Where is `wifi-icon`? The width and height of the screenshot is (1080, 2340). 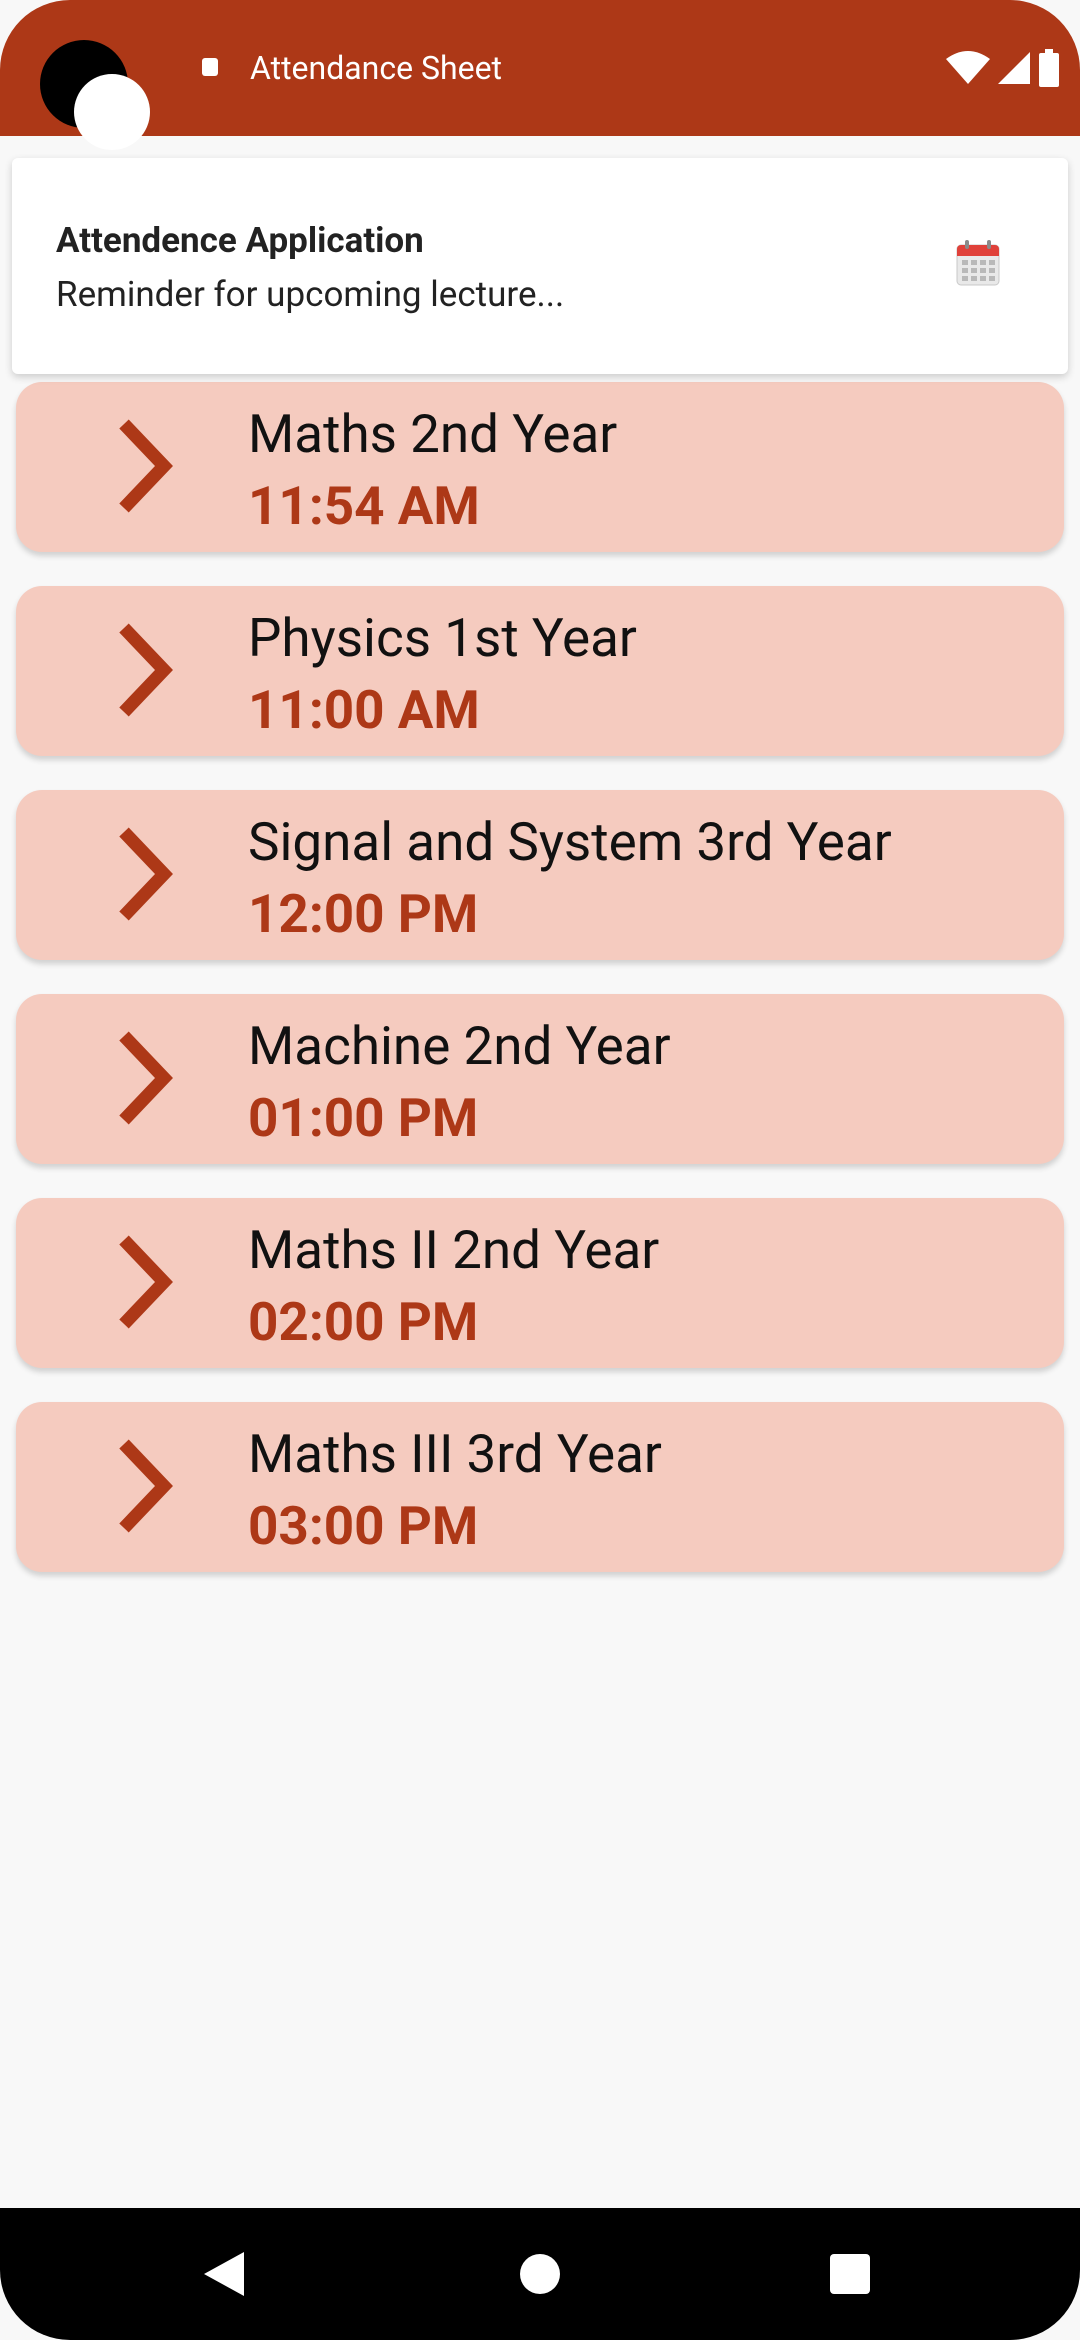 wifi-icon is located at coordinates (968, 67).